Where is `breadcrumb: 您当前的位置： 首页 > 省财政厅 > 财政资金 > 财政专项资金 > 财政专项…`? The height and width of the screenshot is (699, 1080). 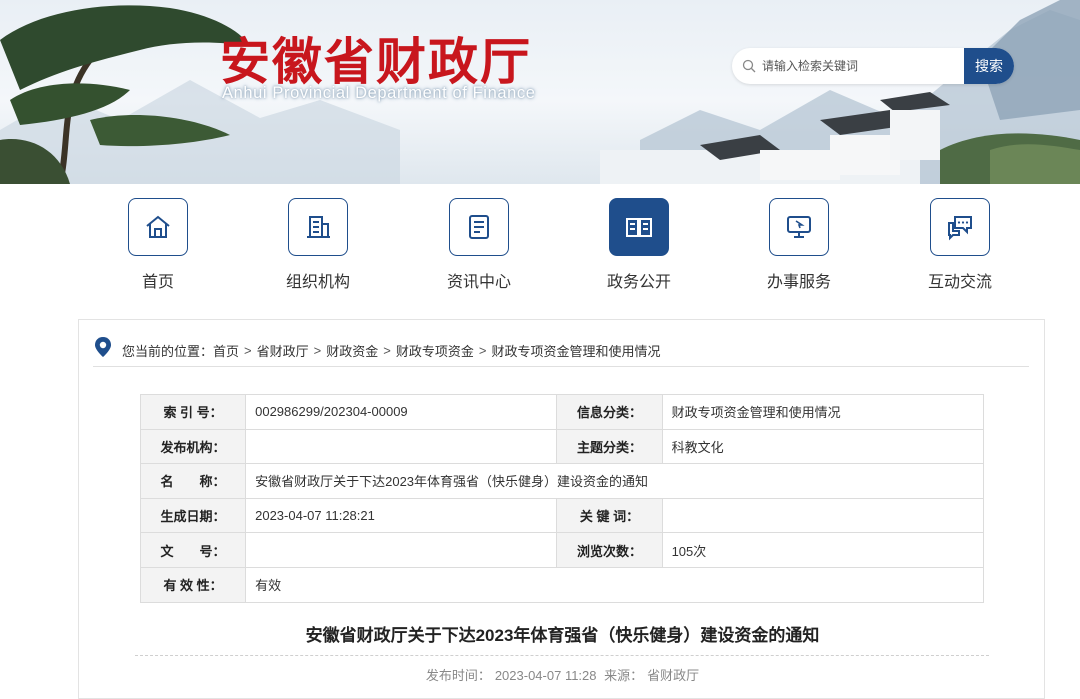
breadcrumb: 您当前的位置： 首页 > 省财政厅 > 财政资金 > 财政专项资金 > 财政专项… is located at coordinates (561, 350).